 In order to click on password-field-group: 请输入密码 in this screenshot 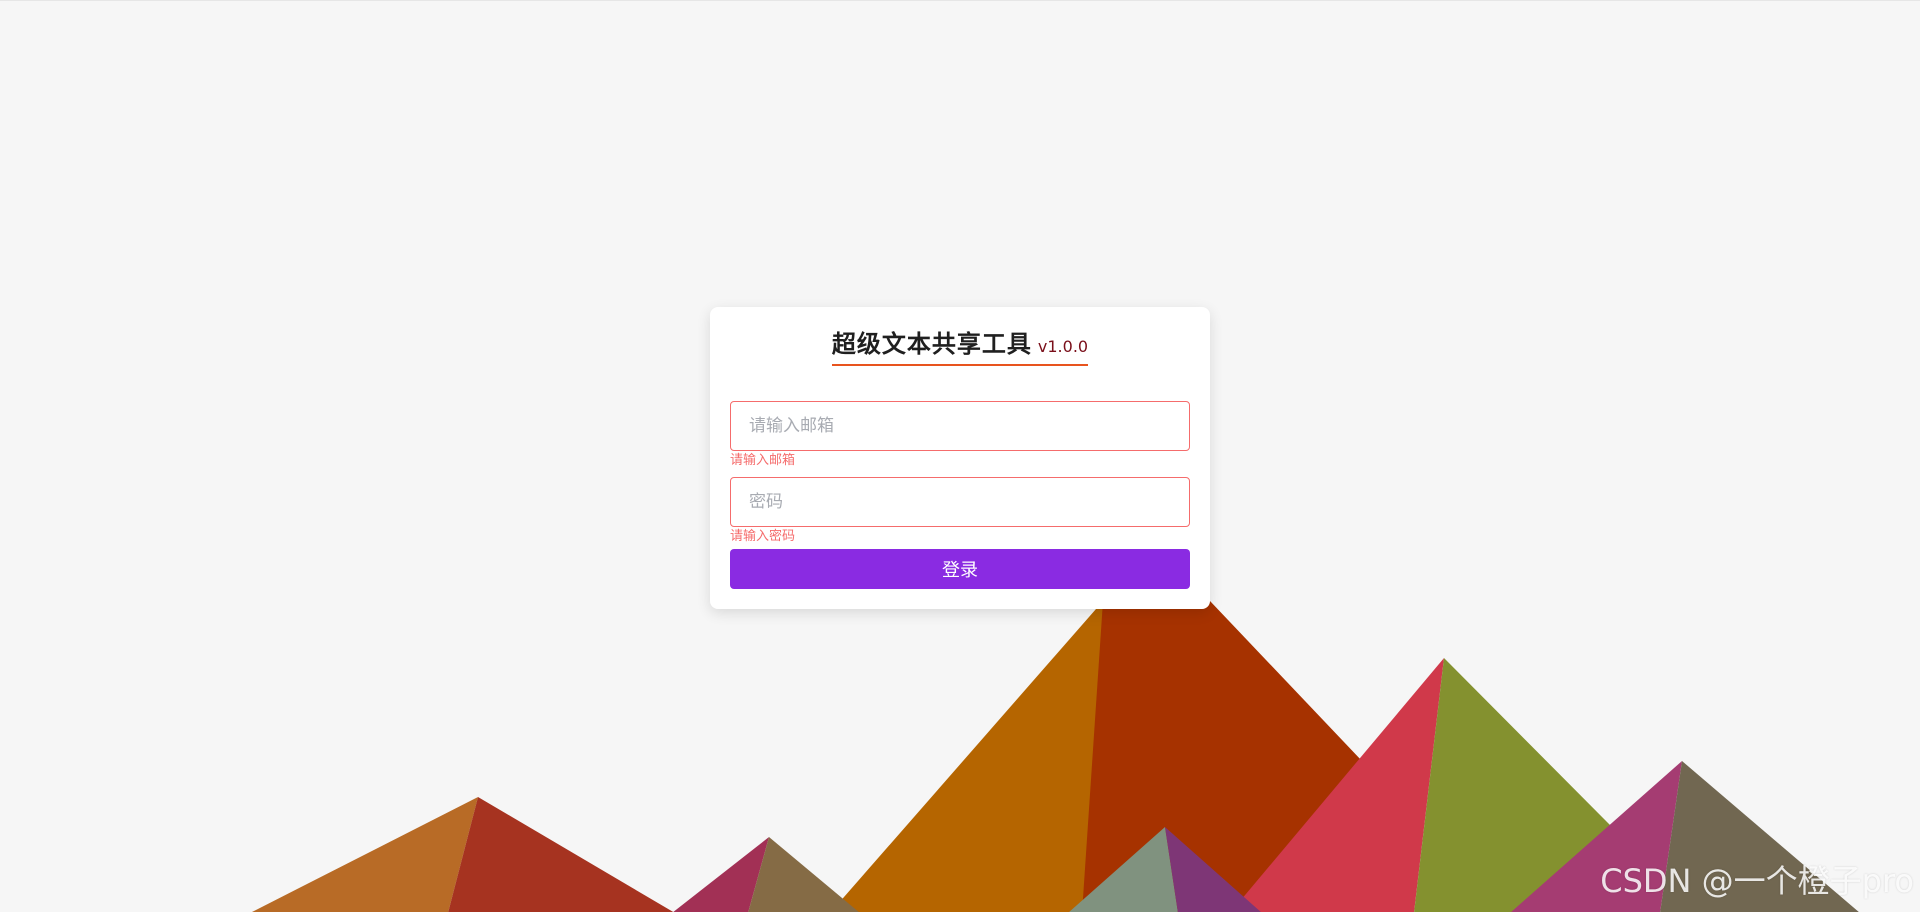, I will do `click(960, 513)`.